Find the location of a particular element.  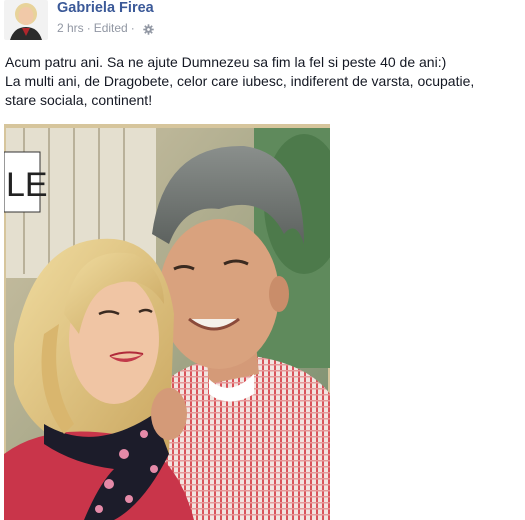

photo-sign-text: LE is located at coordinates (27, 185).